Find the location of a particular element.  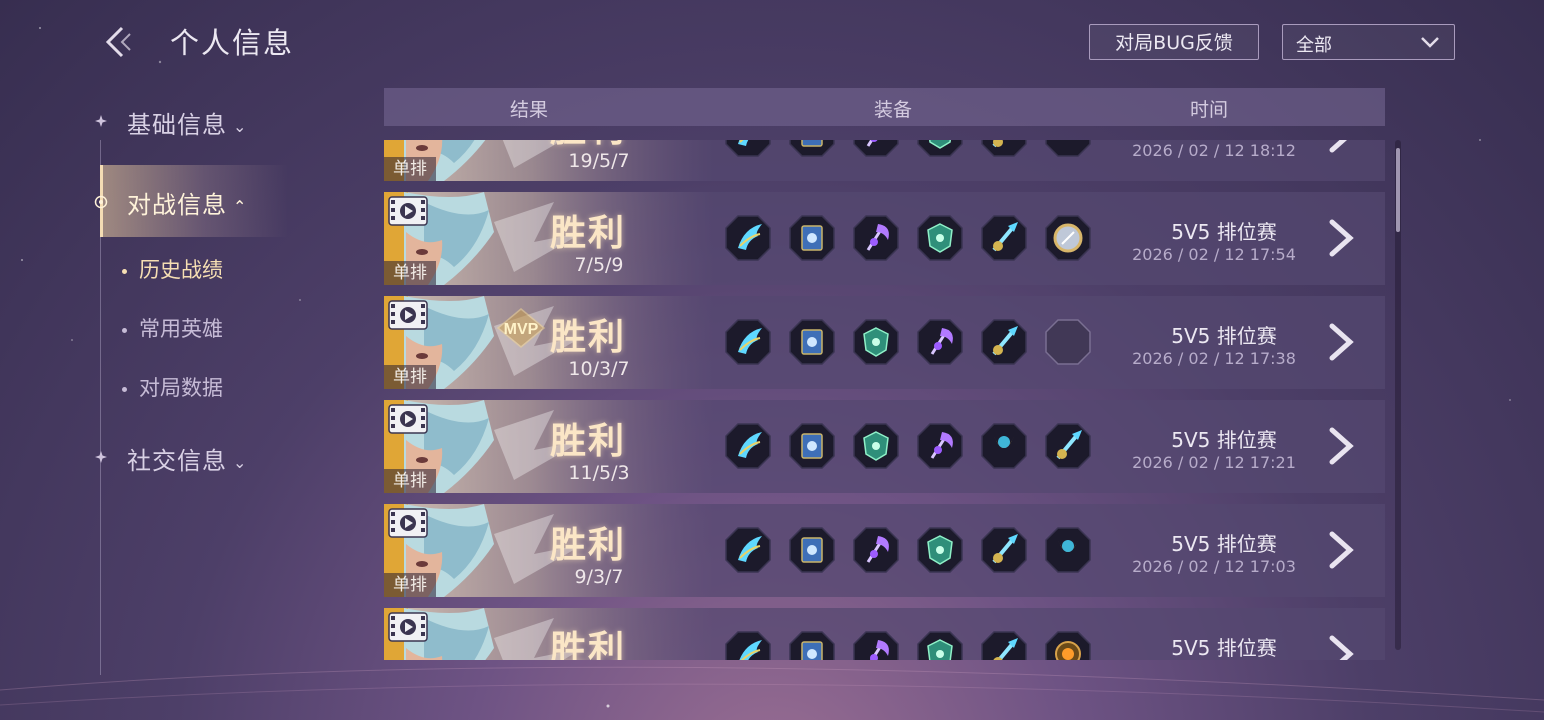

sidebar-item-social-info: 社交信息 ⌄ is located at coordinates (187, 458).